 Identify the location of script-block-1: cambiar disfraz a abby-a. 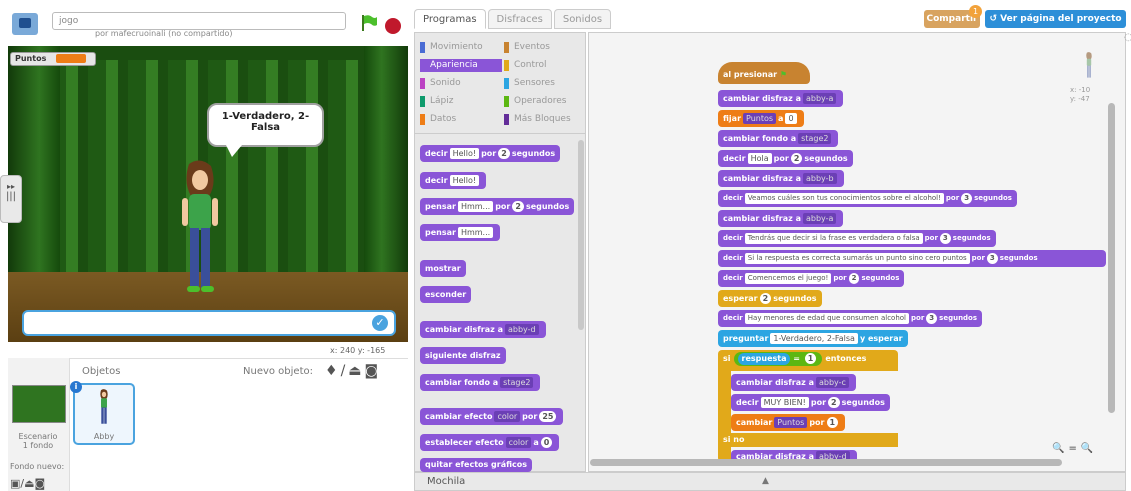
(781, 98).